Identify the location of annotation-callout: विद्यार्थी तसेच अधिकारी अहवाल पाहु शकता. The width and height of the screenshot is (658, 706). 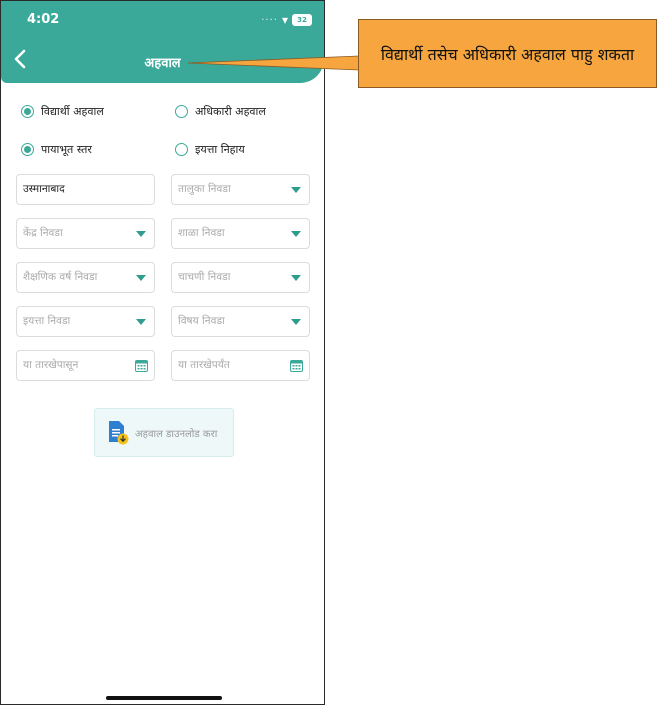
(507, 53).